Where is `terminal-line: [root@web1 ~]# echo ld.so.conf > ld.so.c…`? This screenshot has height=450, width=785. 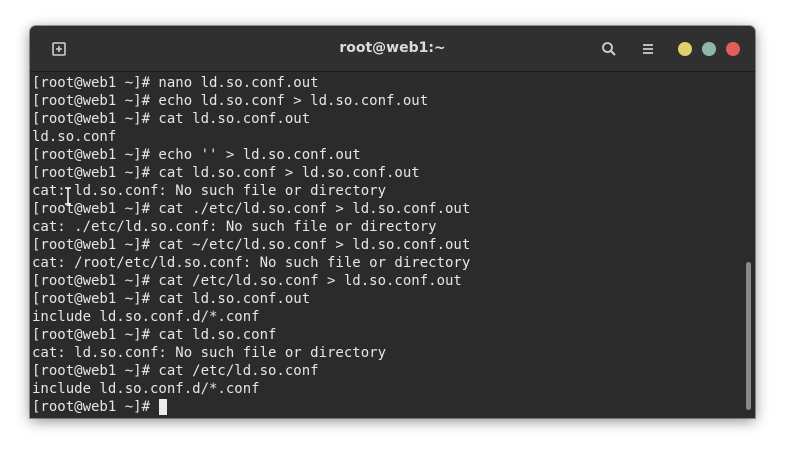
terminal-line: [root@web1 ~]# echo ld.so.conf > ld.so.c… is located at coordinates (230, 101).